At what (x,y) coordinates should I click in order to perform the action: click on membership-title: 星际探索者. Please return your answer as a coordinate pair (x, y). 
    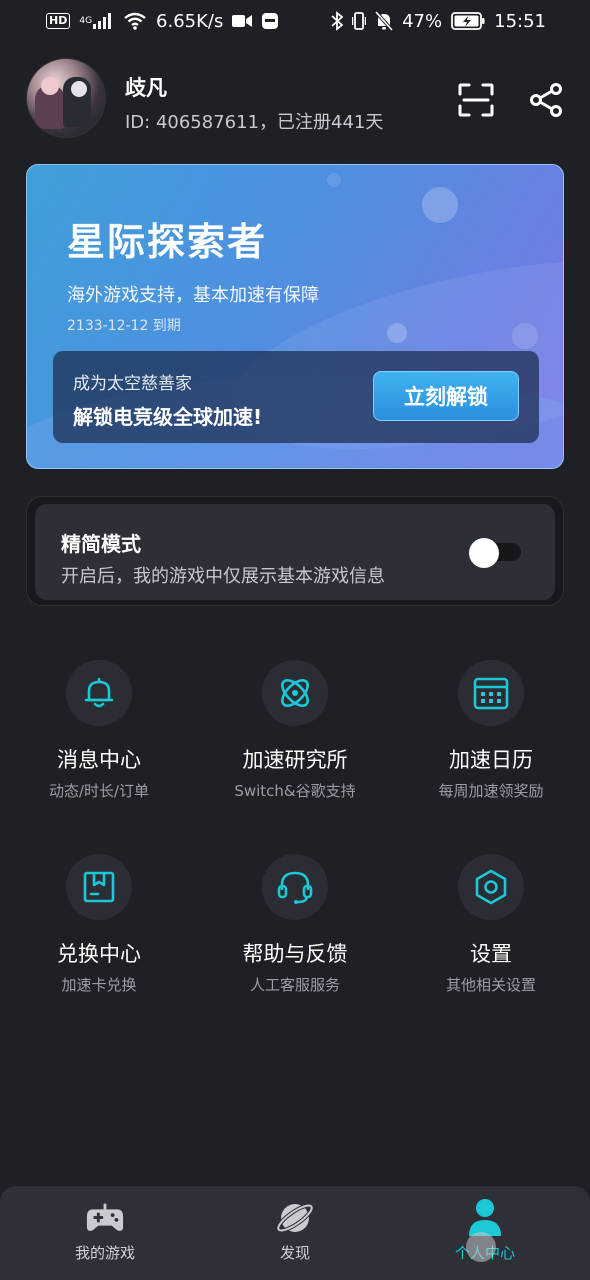
    Looking at the image, I should click on (167, 242).